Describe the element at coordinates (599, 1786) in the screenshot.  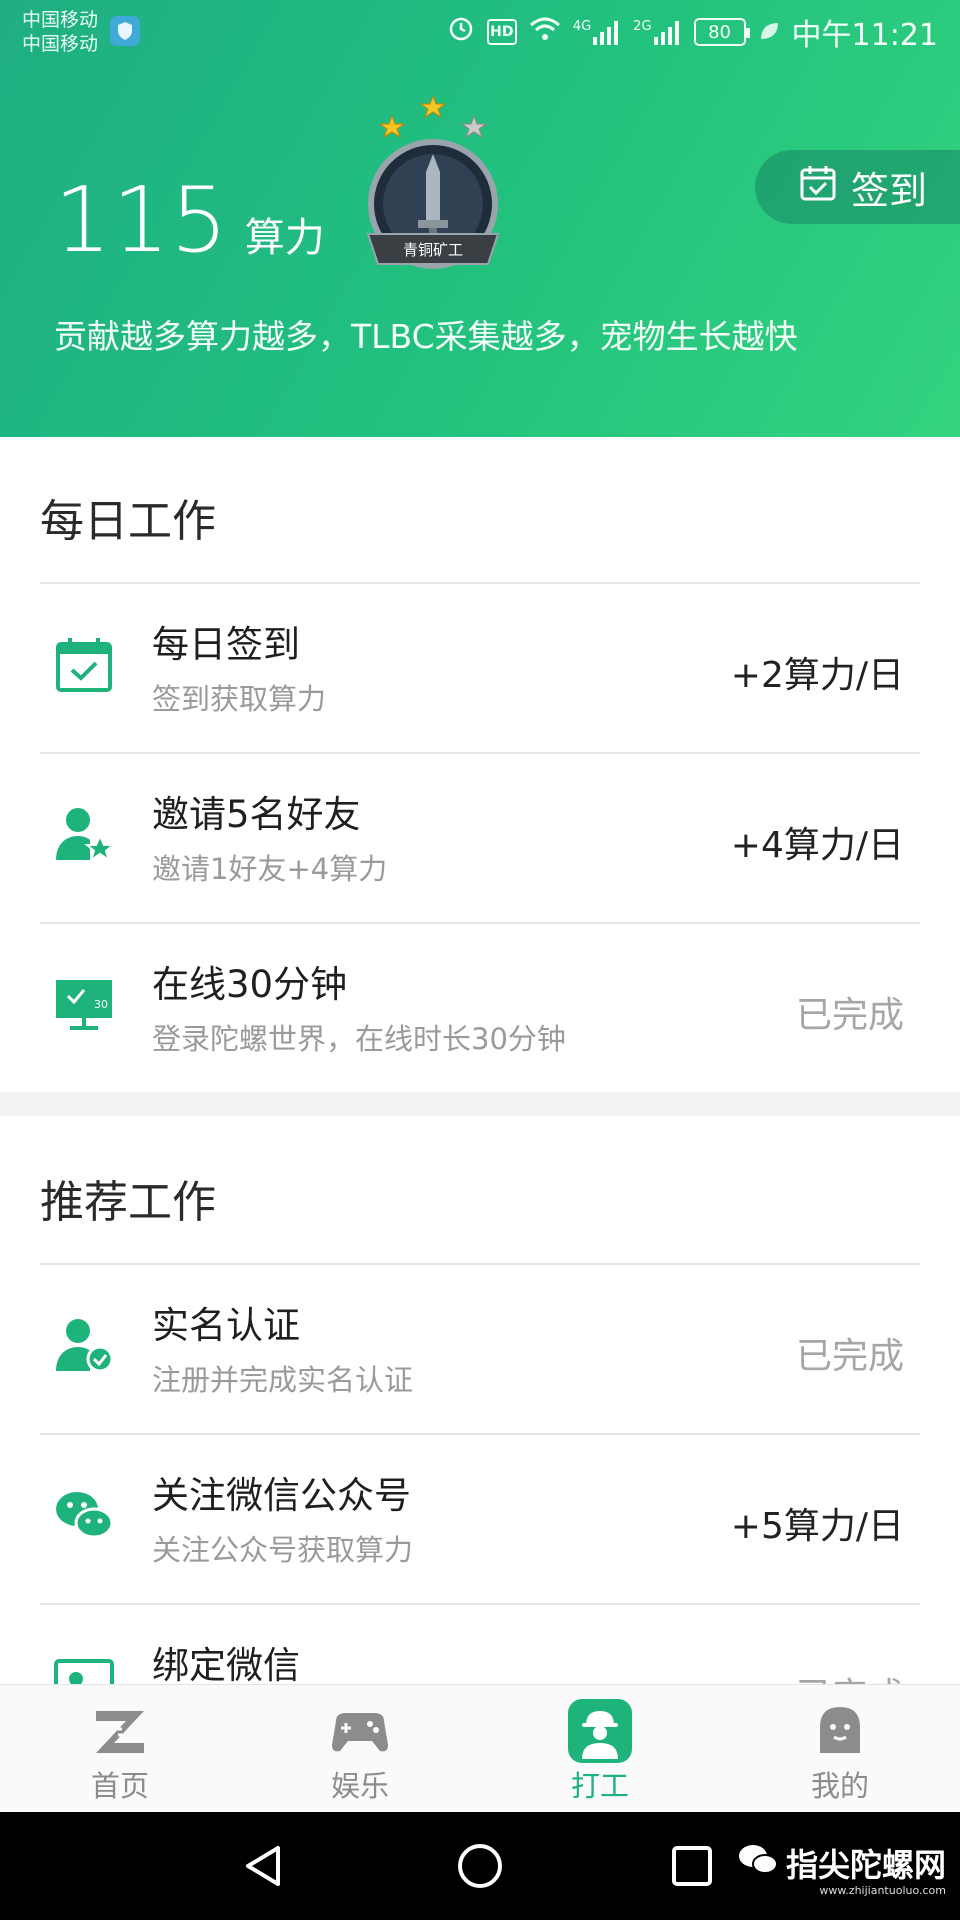
I see `tab-label: 打工` at that location.